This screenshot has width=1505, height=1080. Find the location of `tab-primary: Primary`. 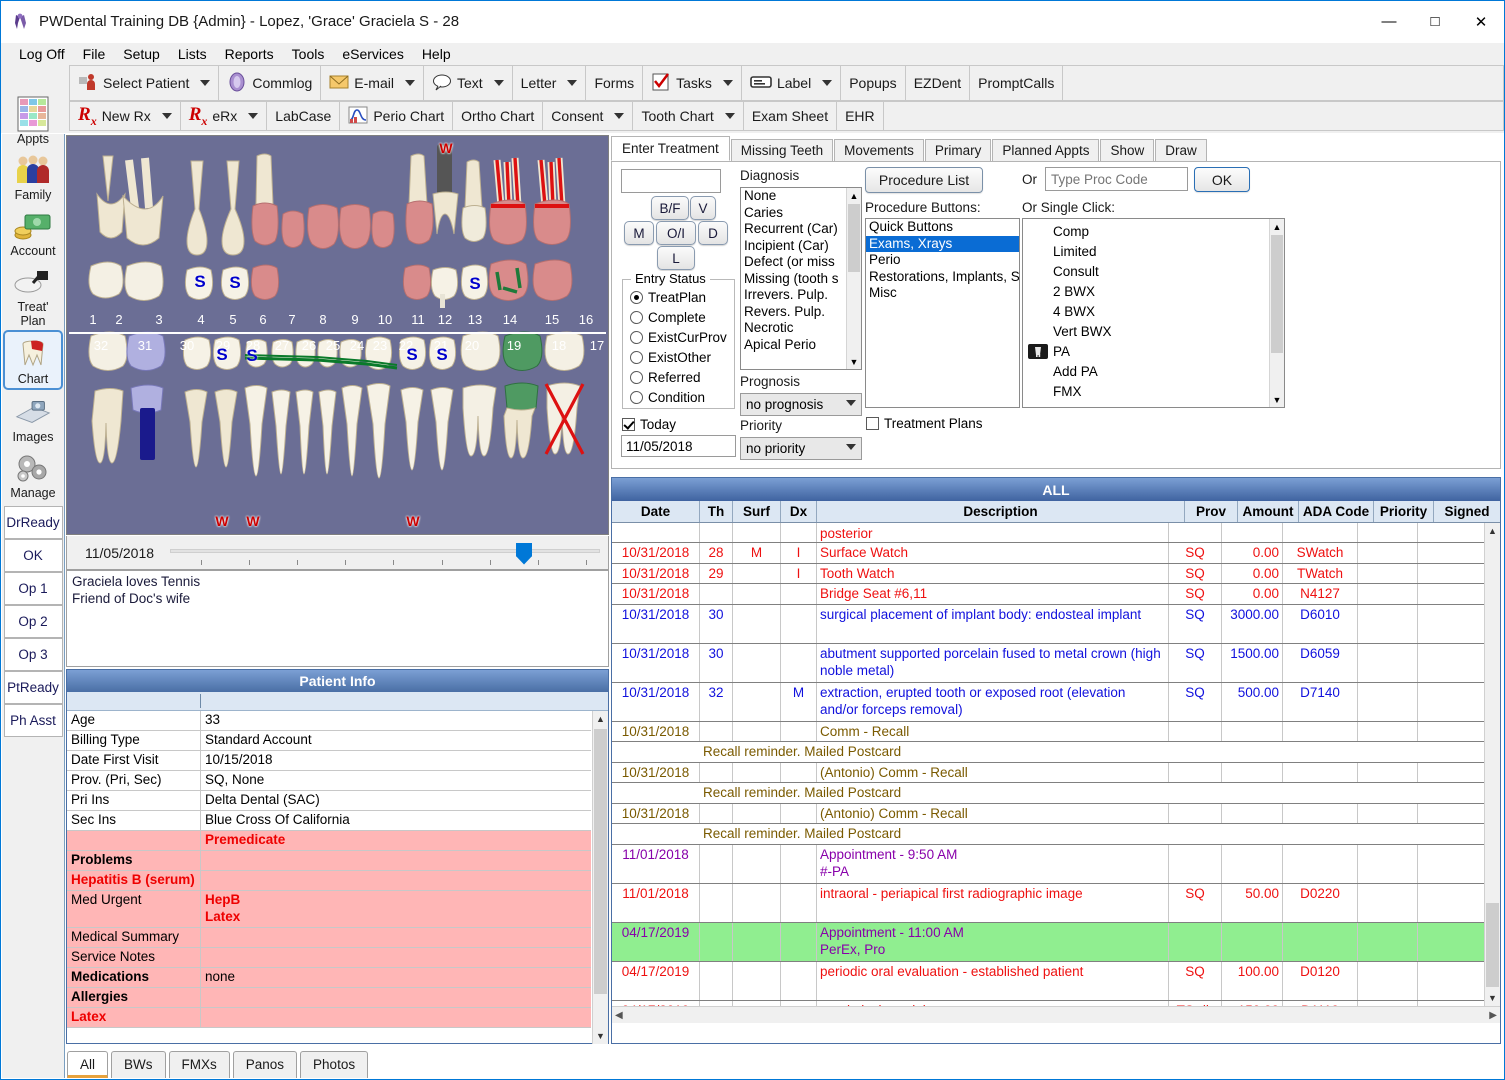

tab-primary: Primary is located at coordinates (958, 150).